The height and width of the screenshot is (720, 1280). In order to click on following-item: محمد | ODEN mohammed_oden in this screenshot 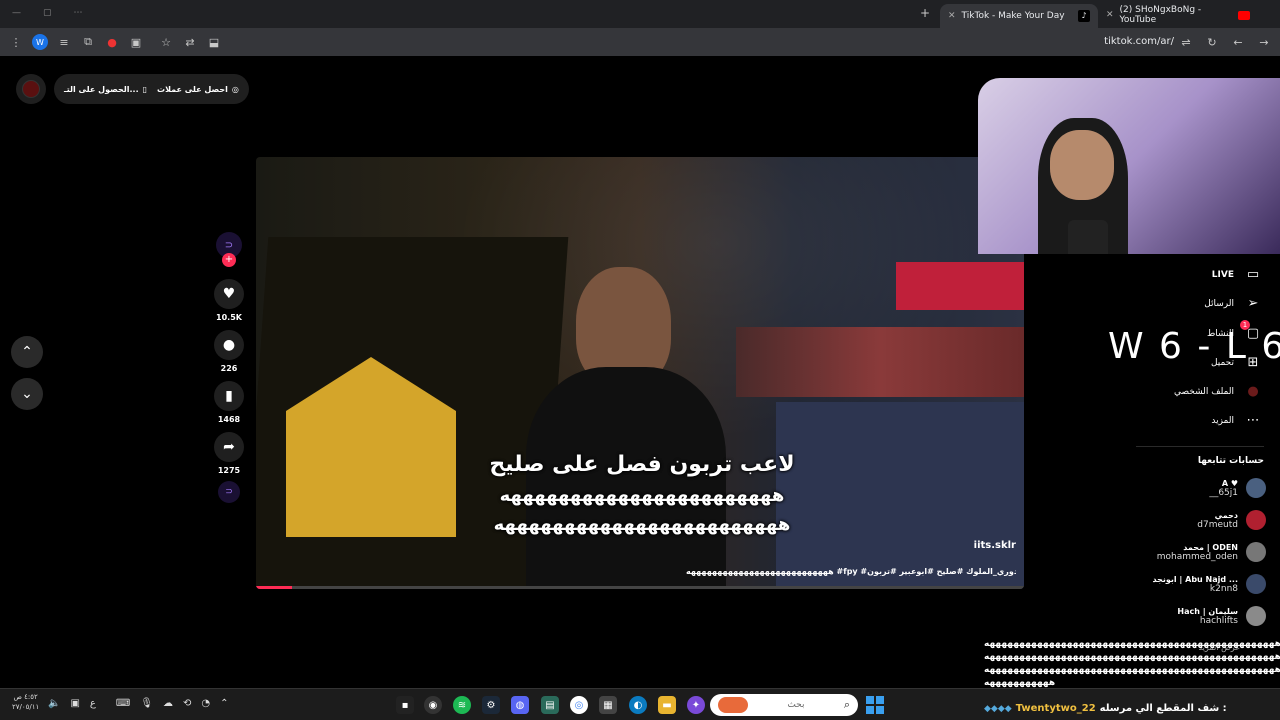, I will do `click(1211, 552)`.